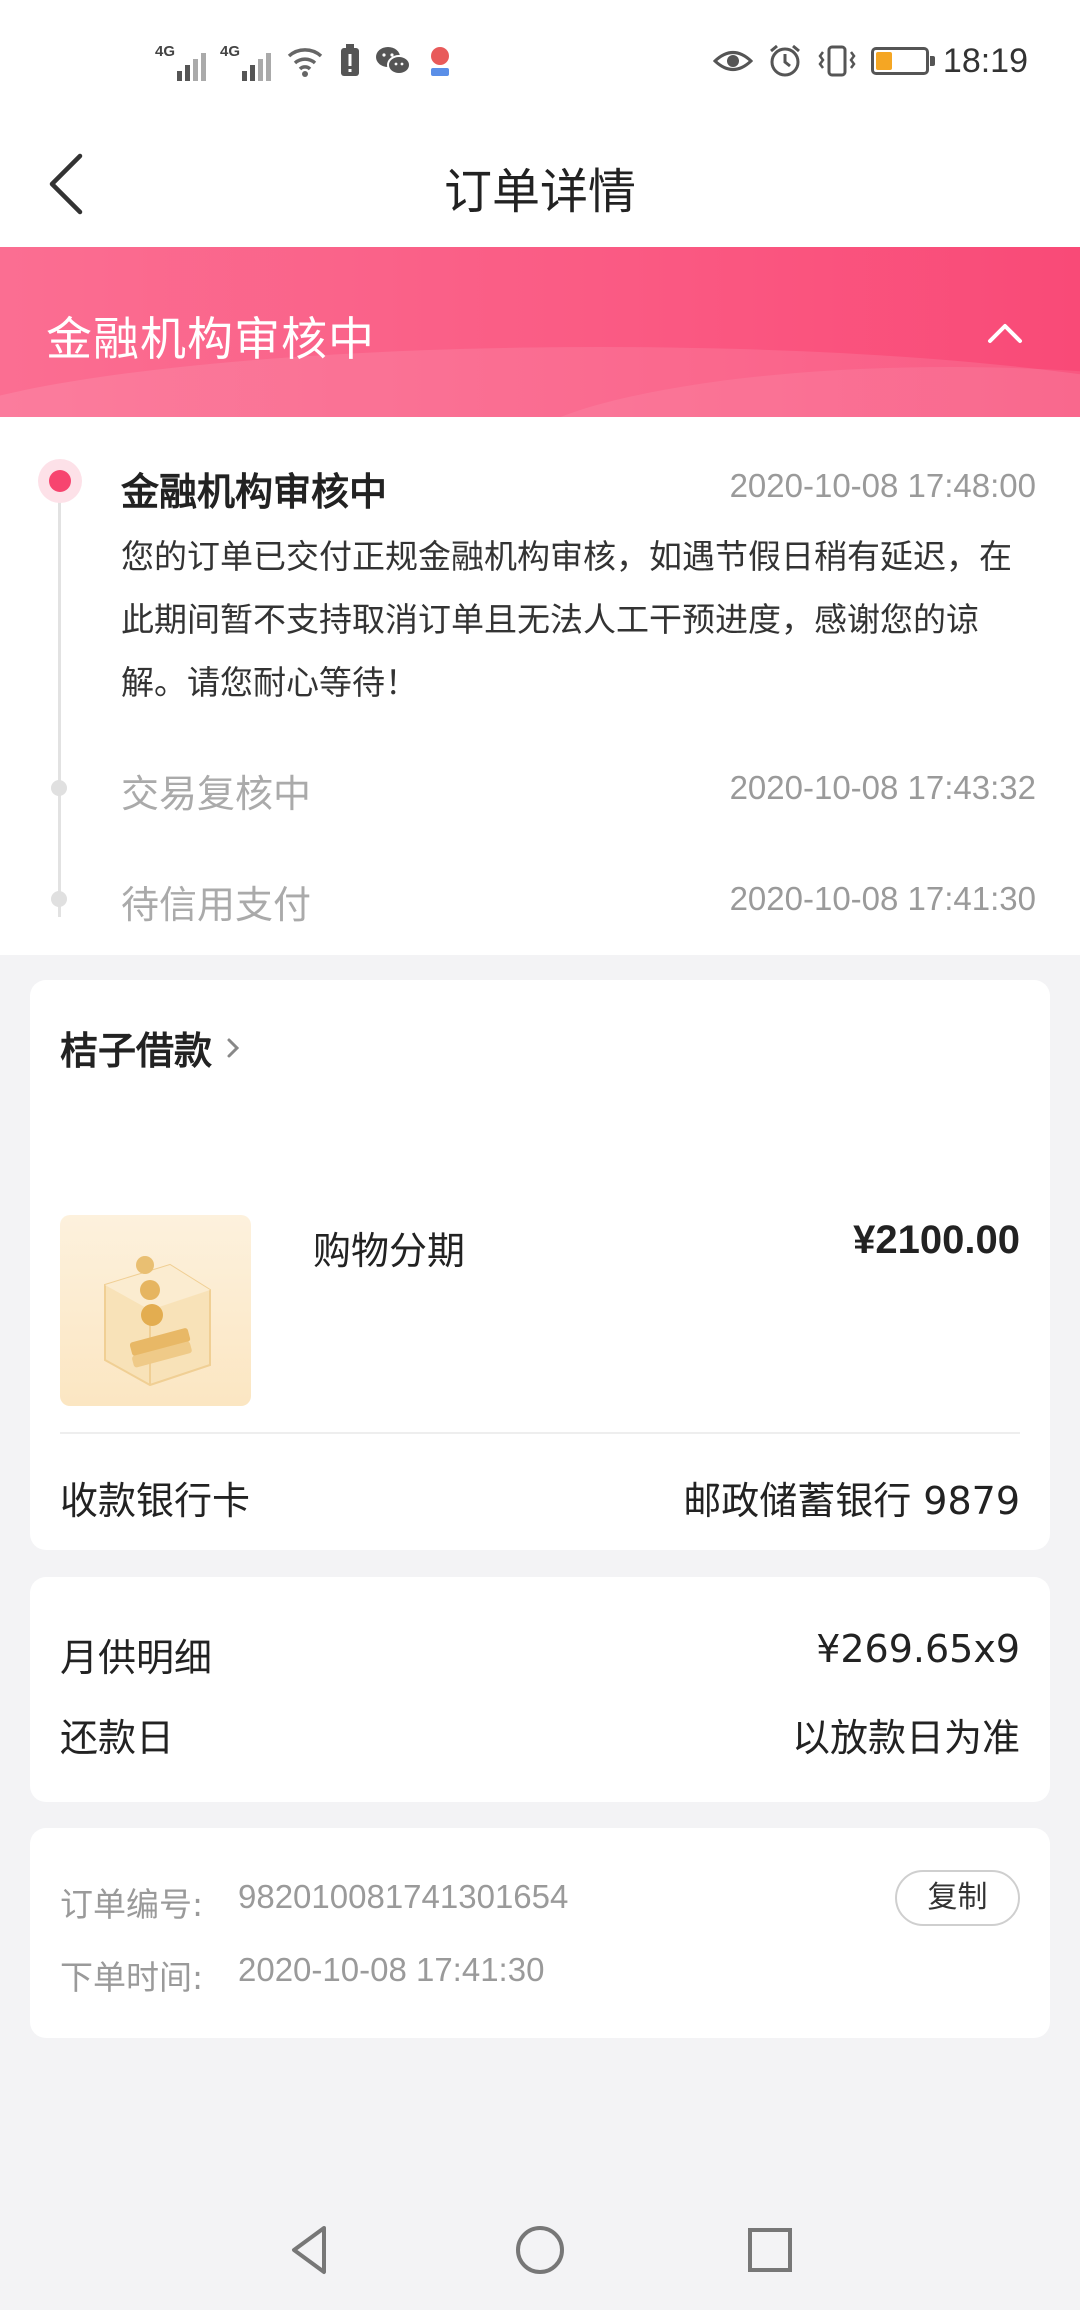 The image size is (1080, 2310). What do you see at coordinates (117, 1738) in the screenshot?
I see `due-date-label: 还款日` at bounding box center [117, 1738].